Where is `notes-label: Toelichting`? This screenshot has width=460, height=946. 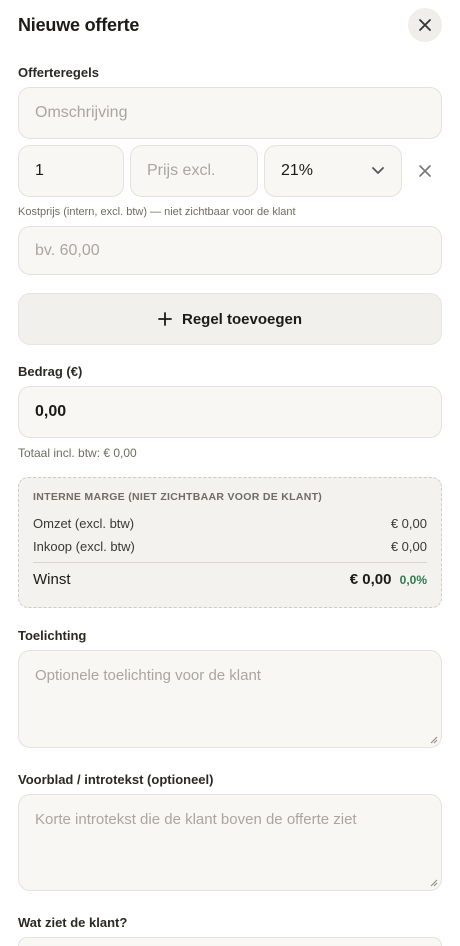 notes-label: Toelichting is located at coordinates (52, 635).